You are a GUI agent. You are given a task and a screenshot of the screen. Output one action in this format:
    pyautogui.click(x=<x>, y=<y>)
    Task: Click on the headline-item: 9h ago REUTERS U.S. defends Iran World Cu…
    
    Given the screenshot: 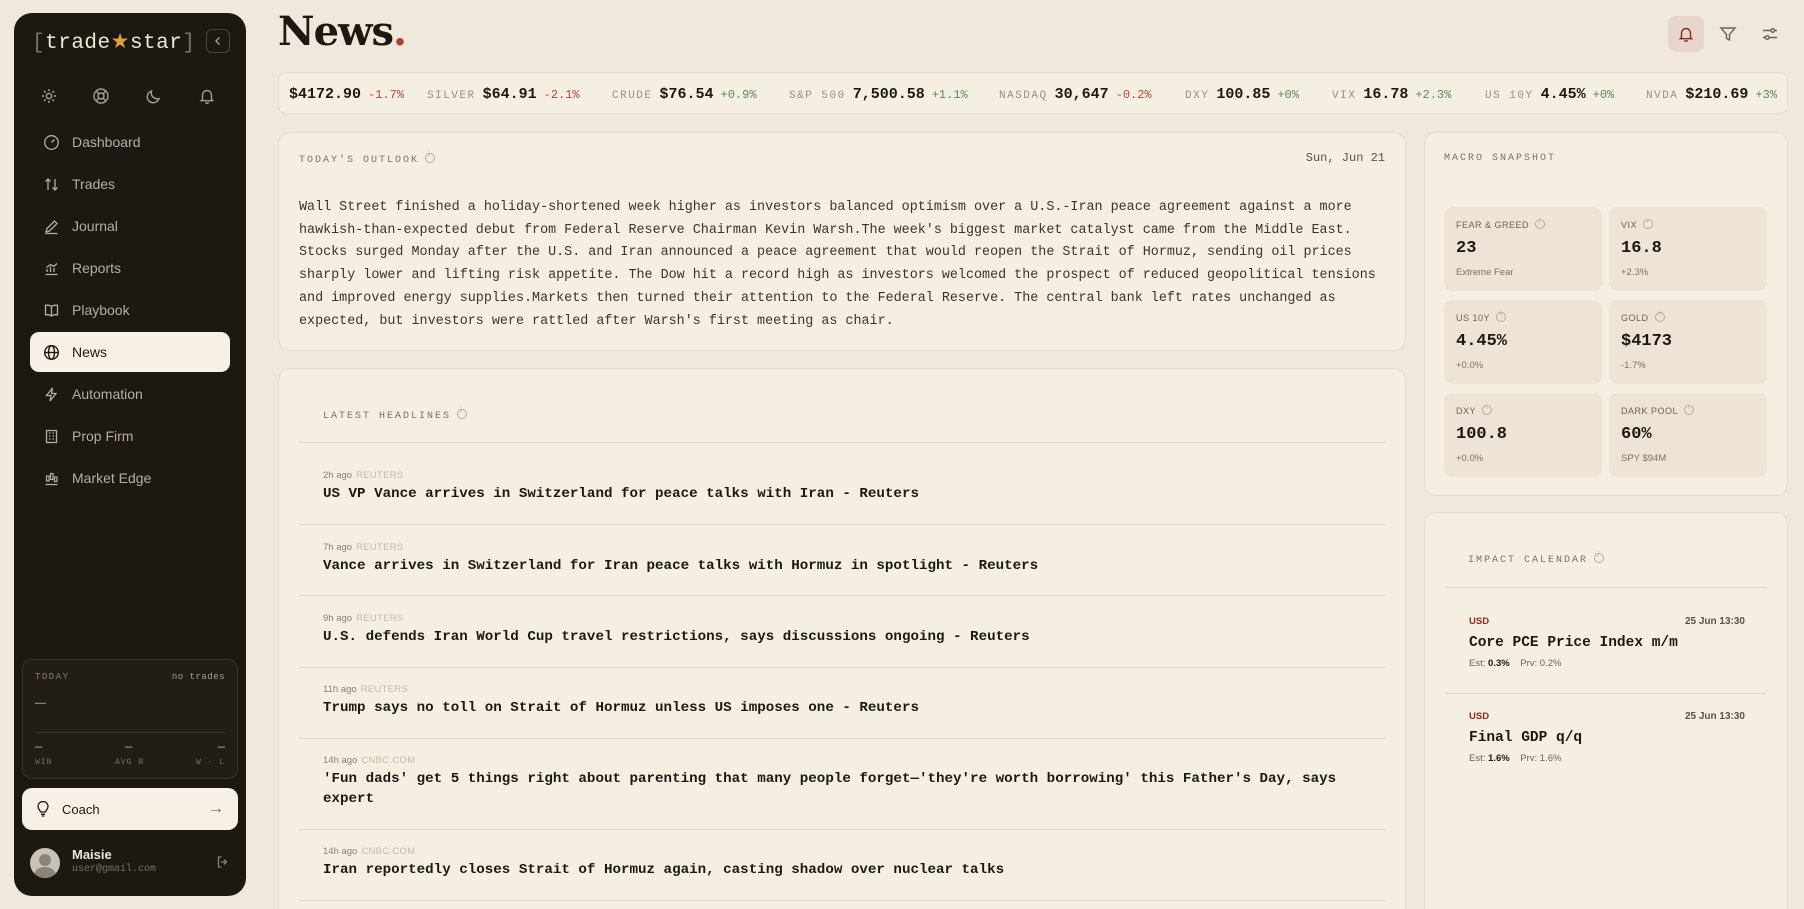 What is the action you would take?
    pyautogui.click(x=838, y=630)
    